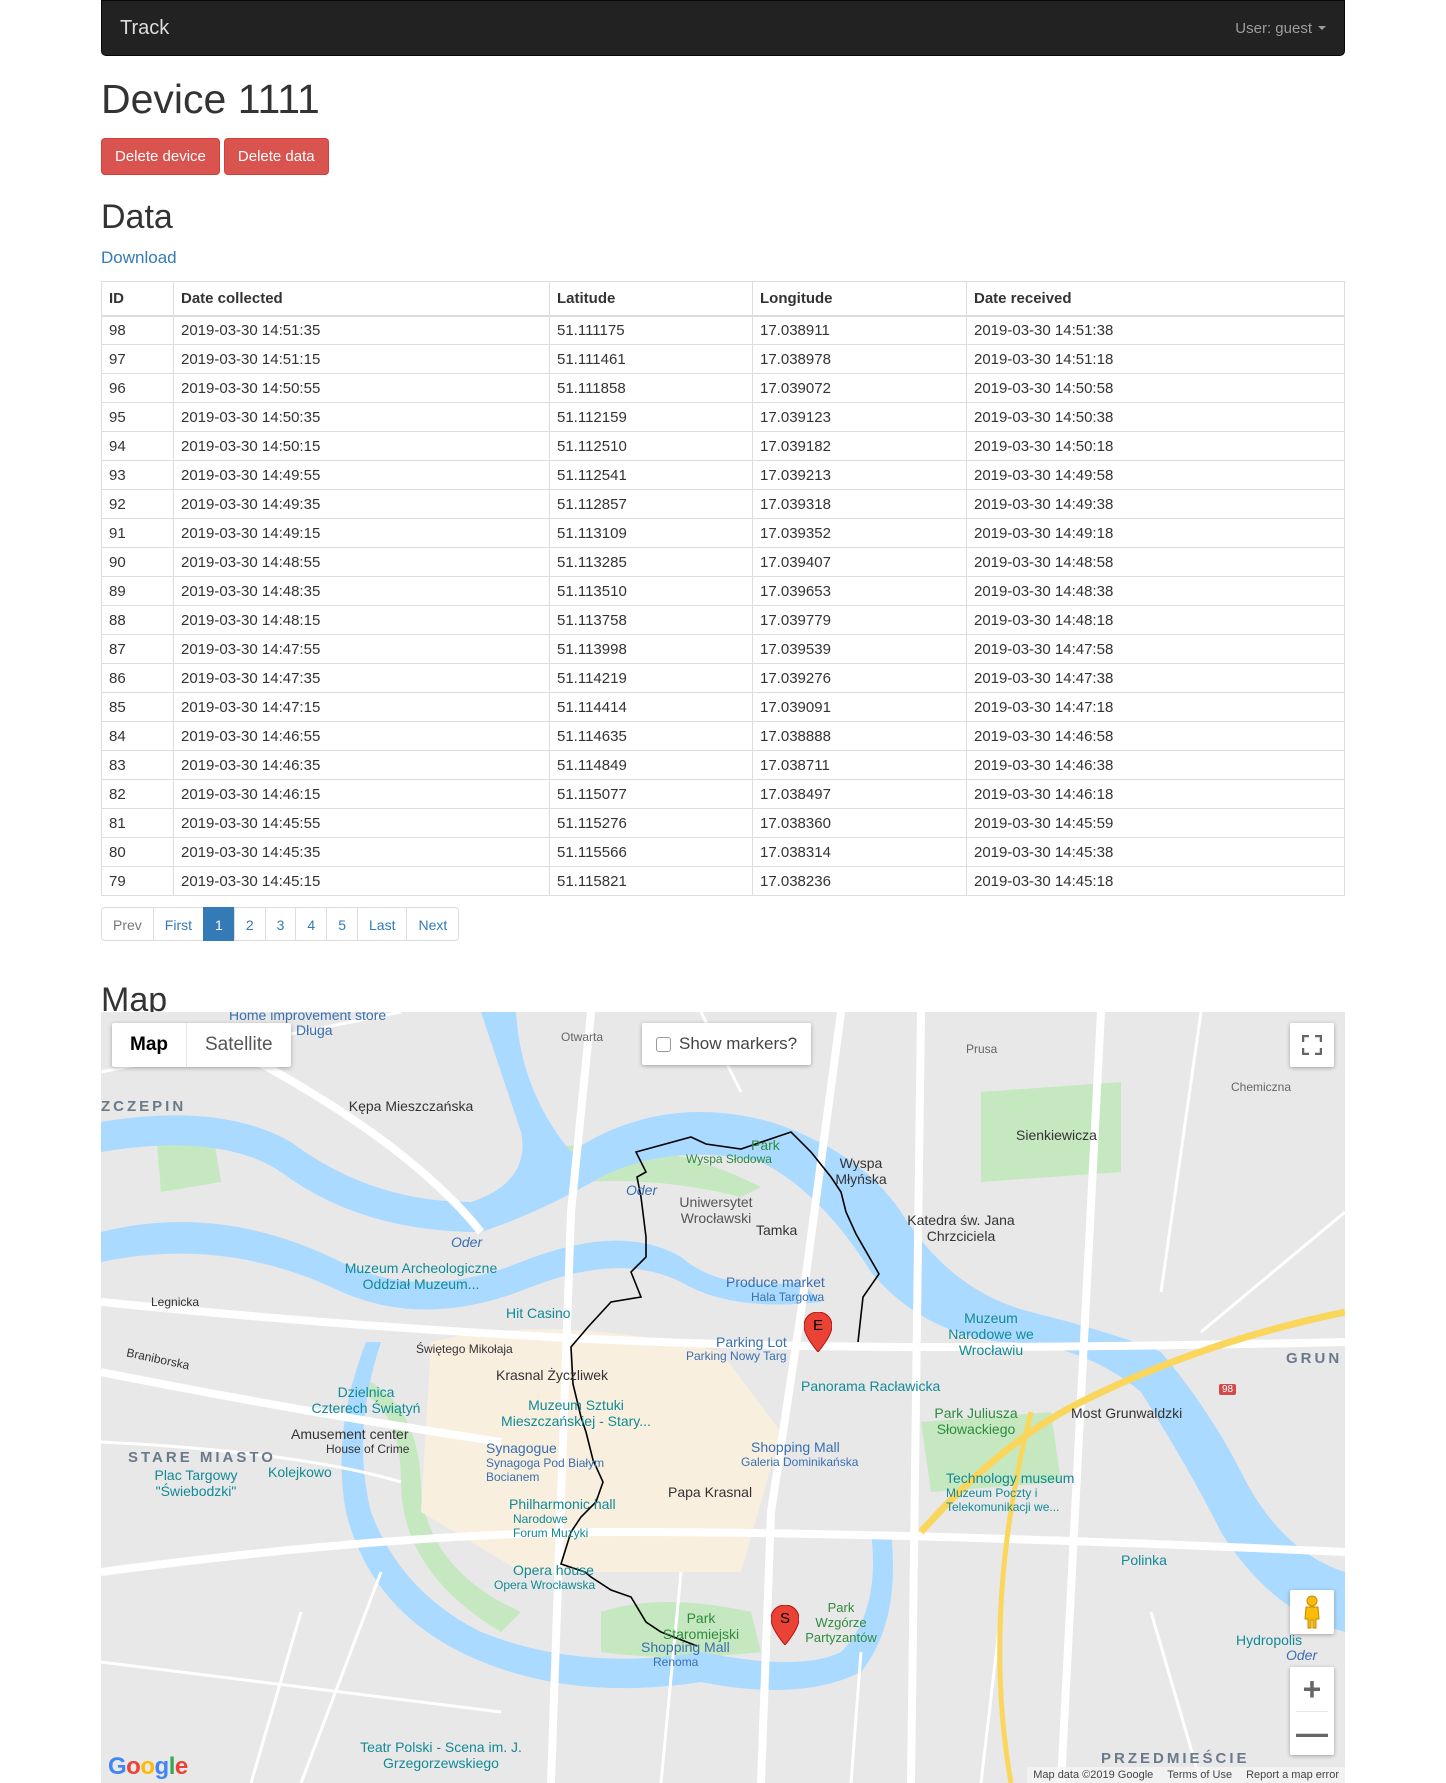 This screenshot has width=1446, height=1783. Describe the element at coordinates (859, 881) in the screenshot. I see `cell-longitude: 17.038236` at that location.